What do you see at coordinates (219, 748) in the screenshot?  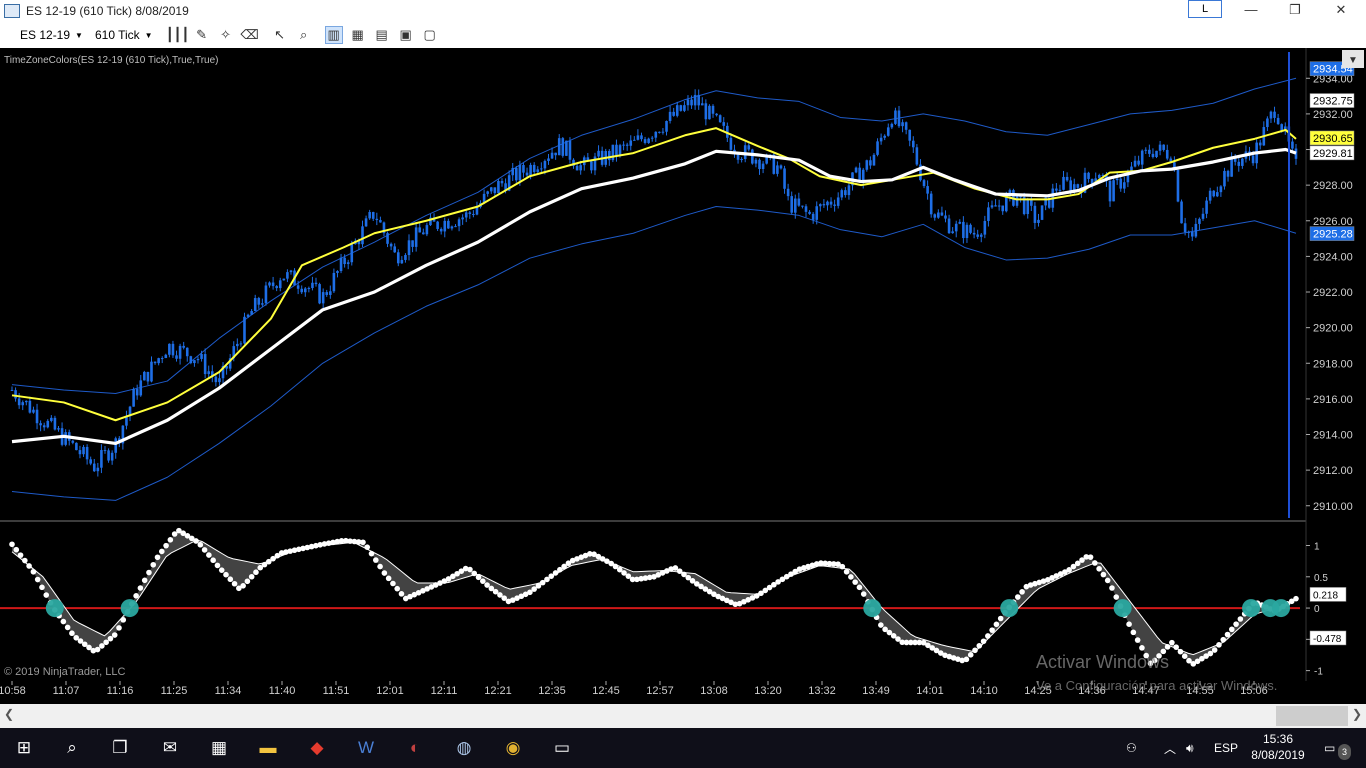 I see `store-icon: ▦` at bounding box center [219, 748].